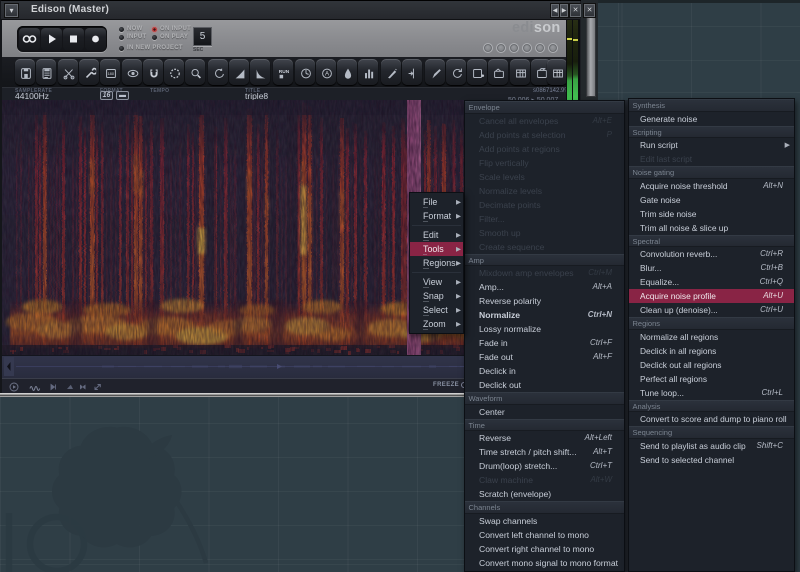  I want to click on svg-text: 180, so click(110, 72).